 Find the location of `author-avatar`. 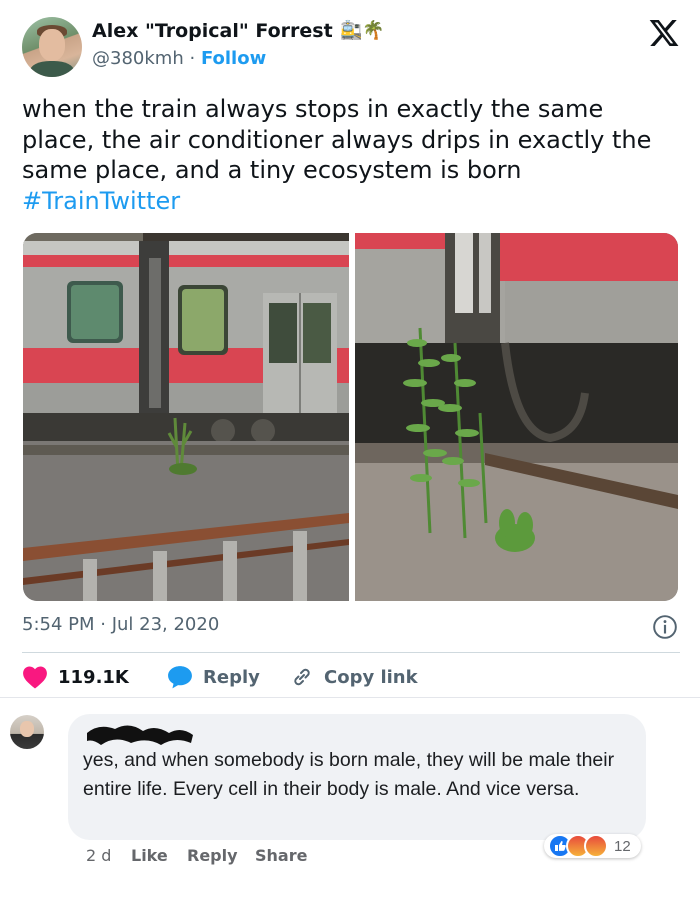

author-avatar is located at coordinates (52, 47).